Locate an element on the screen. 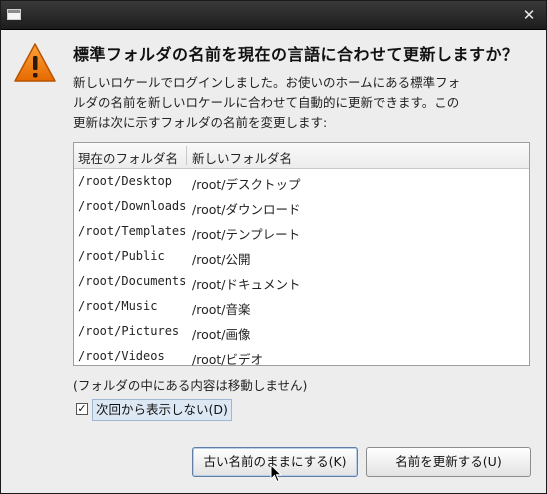 This screenshot has height=494, width=547. new-folder-cell: /root/ダウンロード is located at coordinates (246, 209).